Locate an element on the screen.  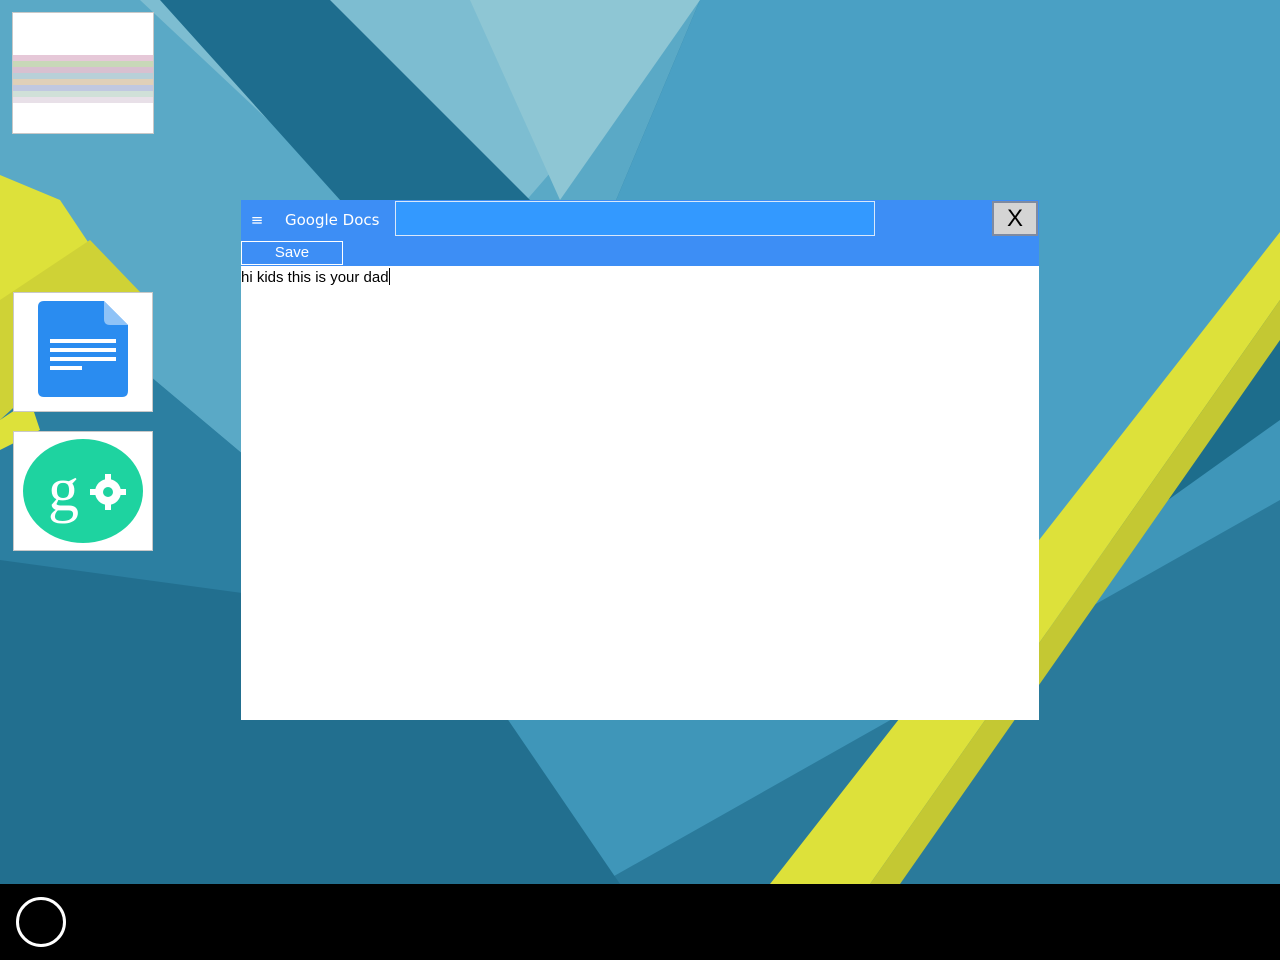
thumbnail-preview-icon is located at coordinates (83, 73).